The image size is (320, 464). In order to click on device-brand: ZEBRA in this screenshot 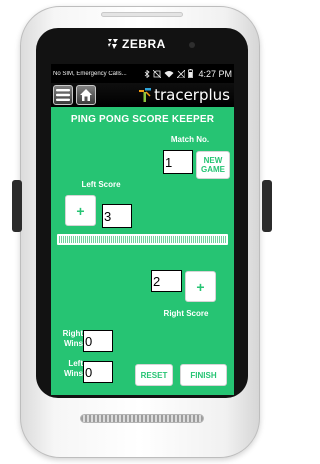, I will do `click(136, 44)`.